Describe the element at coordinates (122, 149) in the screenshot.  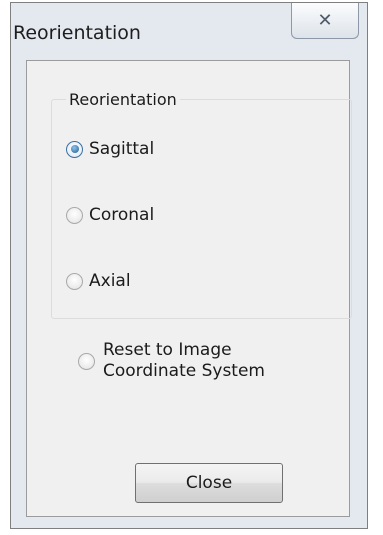
I see `radio-sagittal-label: Sagittal` at that location.